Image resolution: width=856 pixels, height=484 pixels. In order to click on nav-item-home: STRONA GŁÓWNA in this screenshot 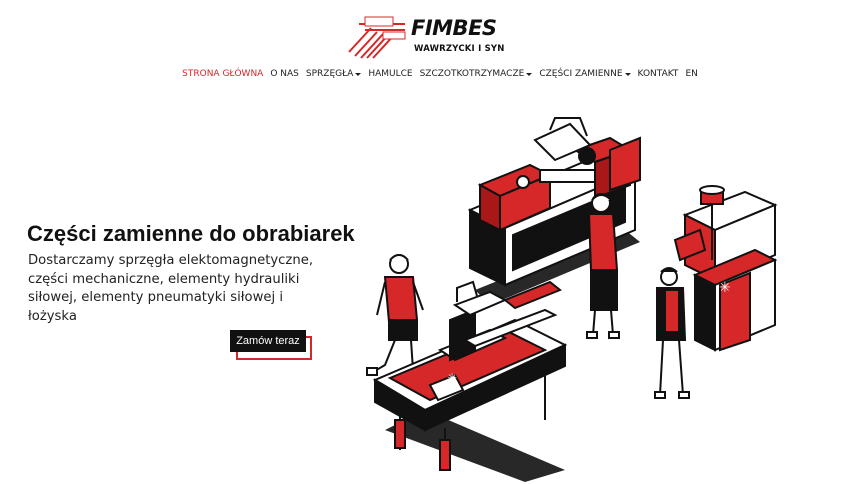, I will do `click(222, 74)`.